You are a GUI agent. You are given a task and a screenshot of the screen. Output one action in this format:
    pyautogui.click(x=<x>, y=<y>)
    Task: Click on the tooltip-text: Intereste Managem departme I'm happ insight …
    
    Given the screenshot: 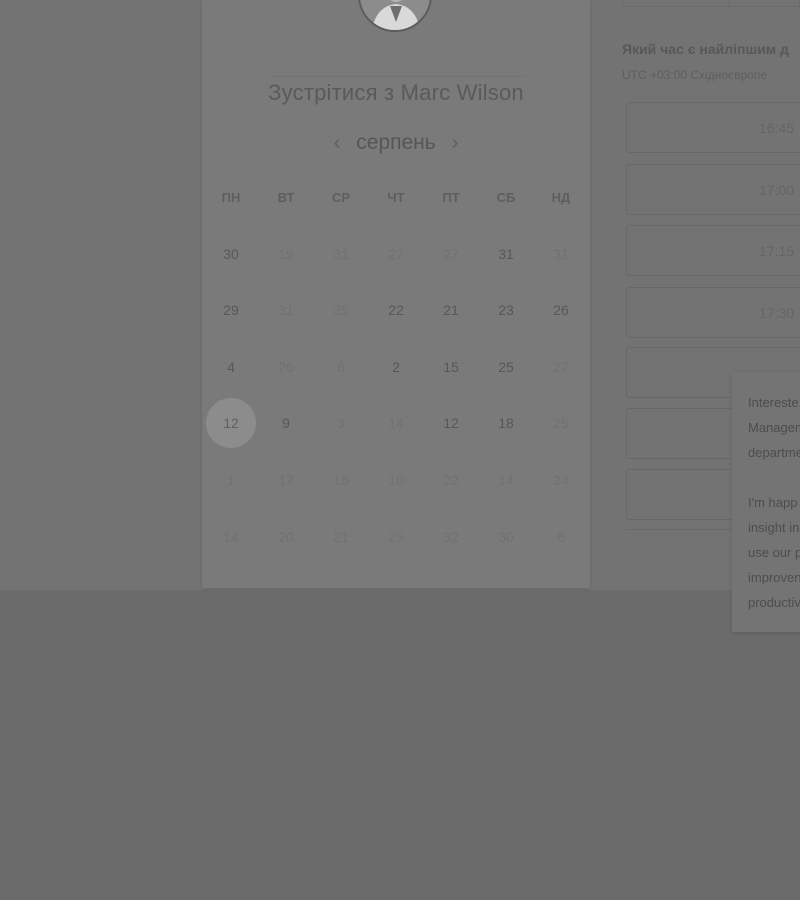 What is the action you would take?
    pyautogui.click(x=774, y=502)
    